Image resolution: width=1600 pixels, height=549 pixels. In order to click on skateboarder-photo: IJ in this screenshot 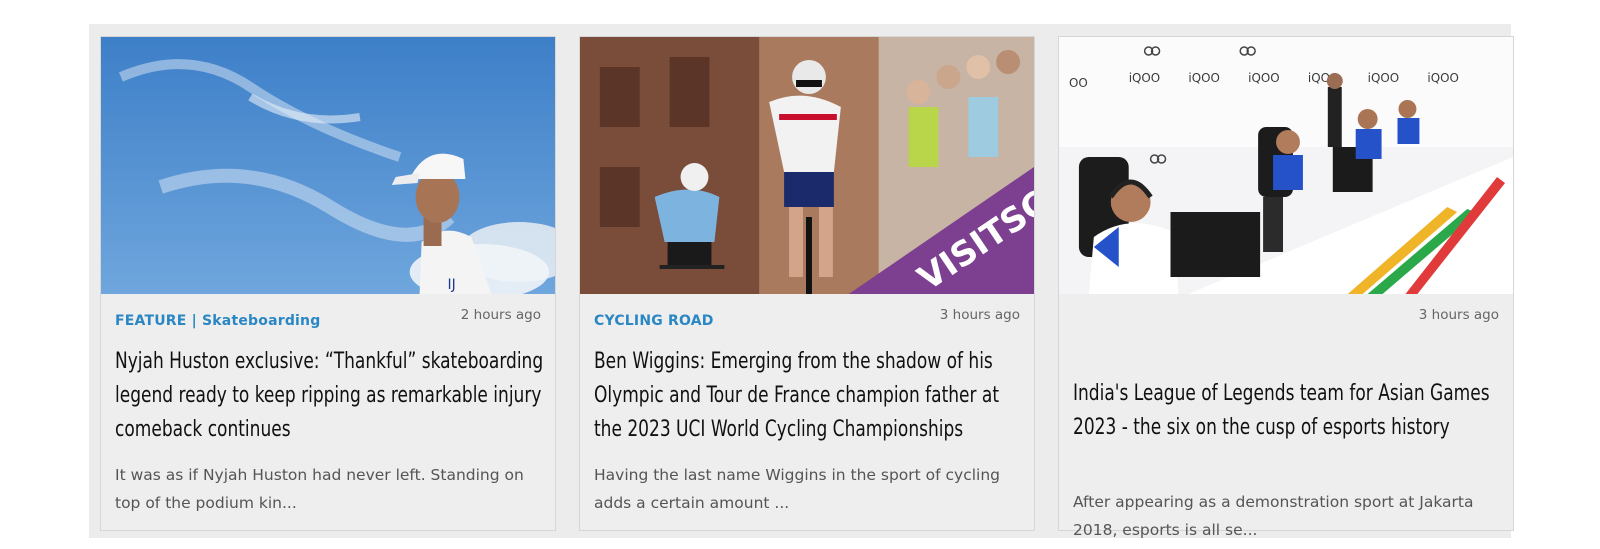, I will do `click(328, 165)`.